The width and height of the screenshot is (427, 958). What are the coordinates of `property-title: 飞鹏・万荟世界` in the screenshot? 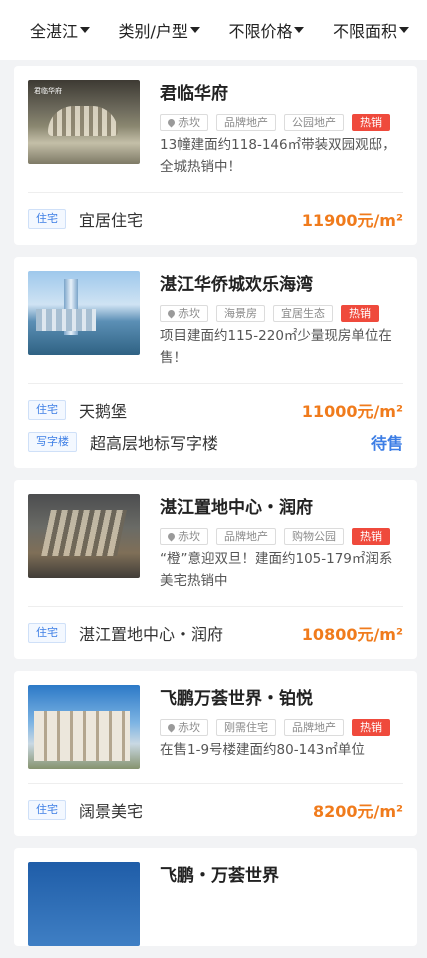 It's located at (219, 876).